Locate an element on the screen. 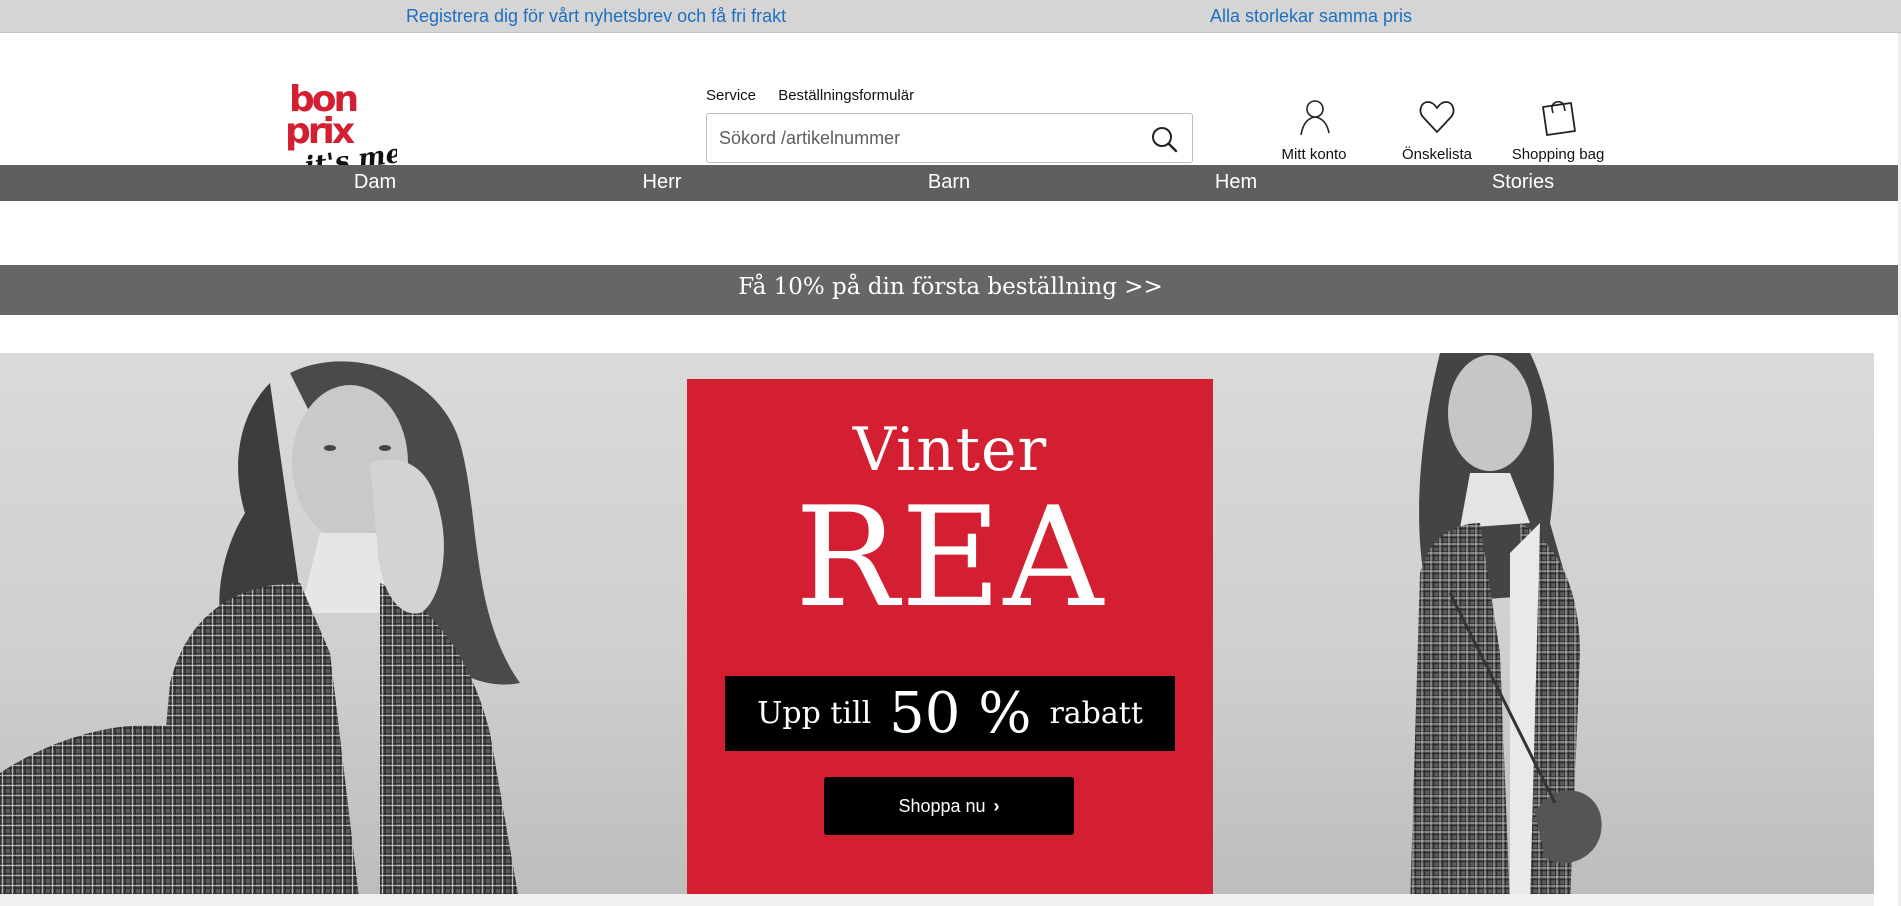  search-input is located at coordinates (919, 138).